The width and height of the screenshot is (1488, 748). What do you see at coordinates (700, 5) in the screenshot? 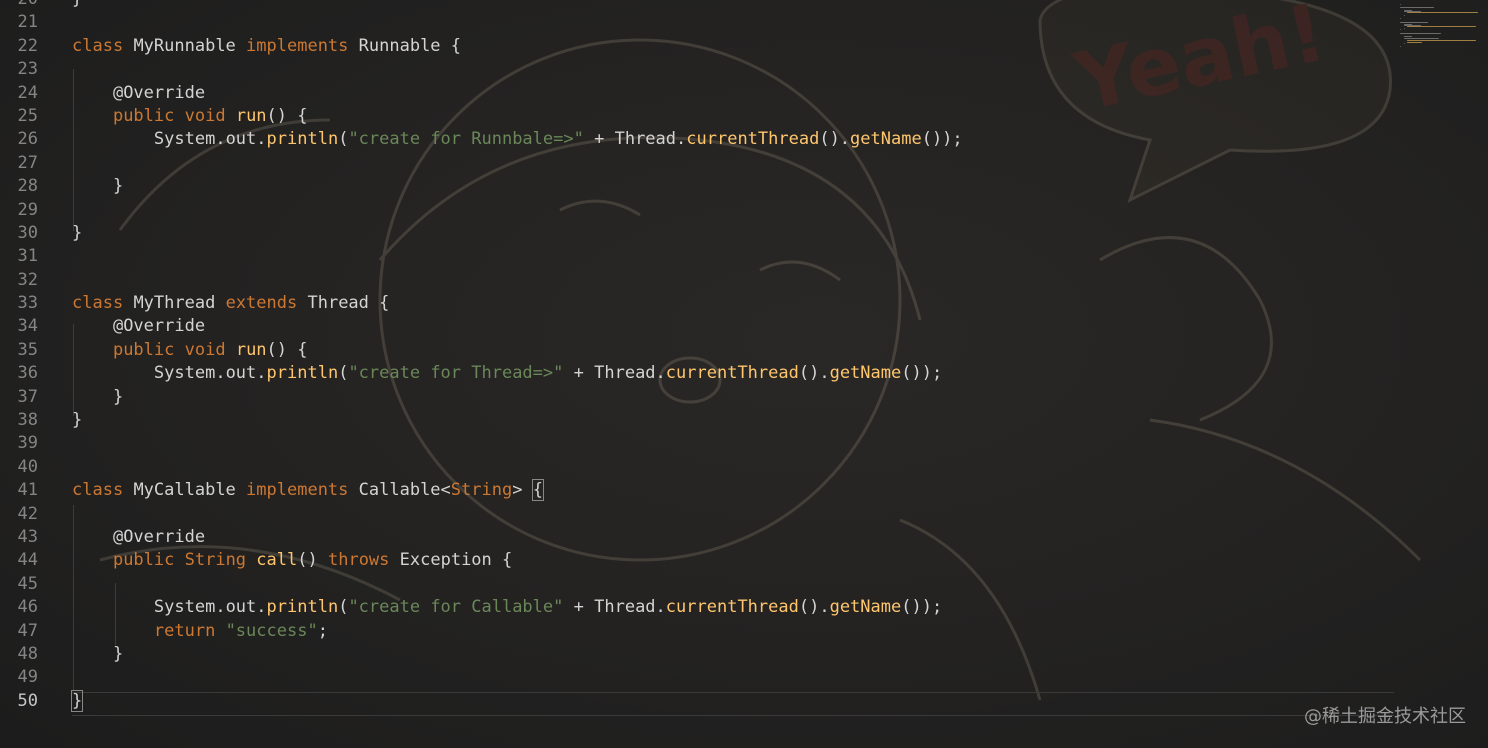
I see `code-line: 20}` at bounding box center [700, 5].